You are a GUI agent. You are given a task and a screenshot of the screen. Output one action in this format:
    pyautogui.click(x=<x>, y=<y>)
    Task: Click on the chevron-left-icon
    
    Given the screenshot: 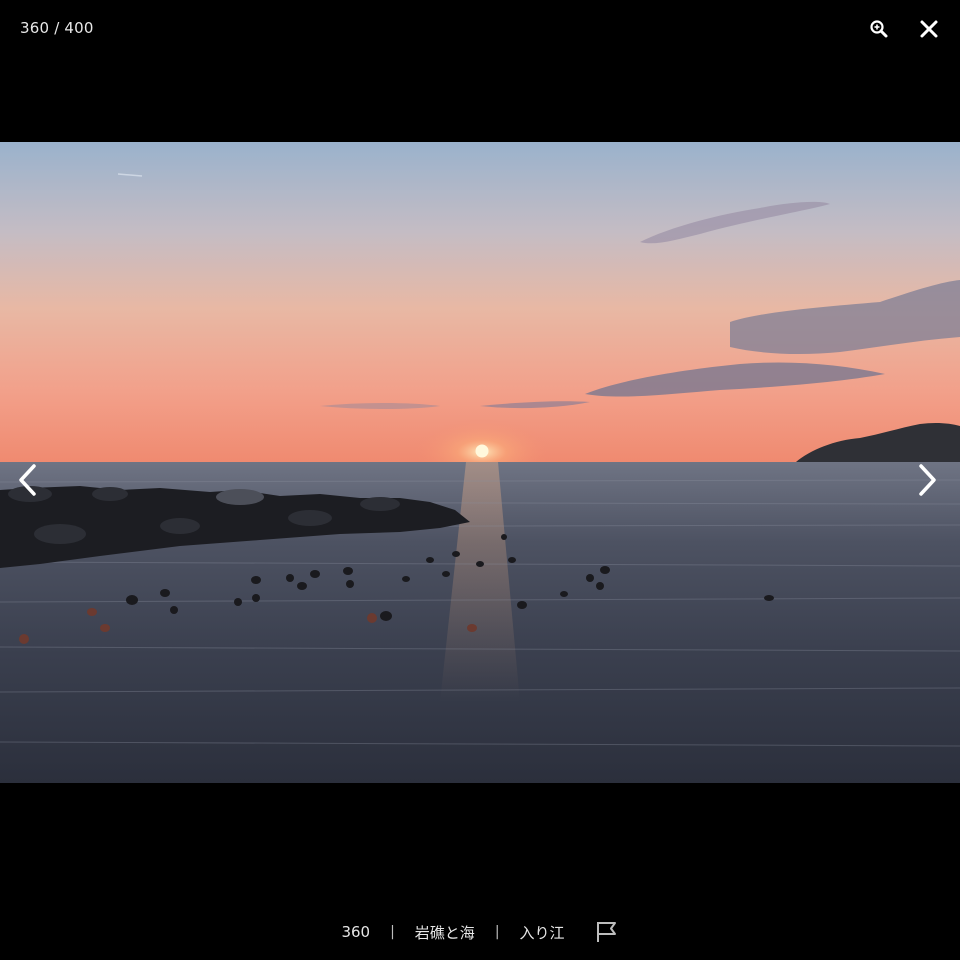 What is the action you would take?
    pyautogui.click(x=27, y=480)
    